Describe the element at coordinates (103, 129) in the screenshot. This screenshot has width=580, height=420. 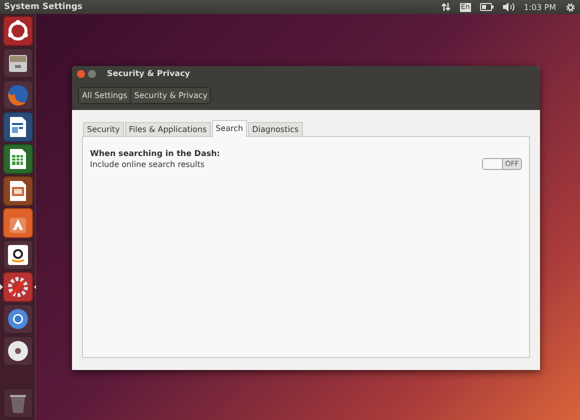
I see `tab: Security` at that location.